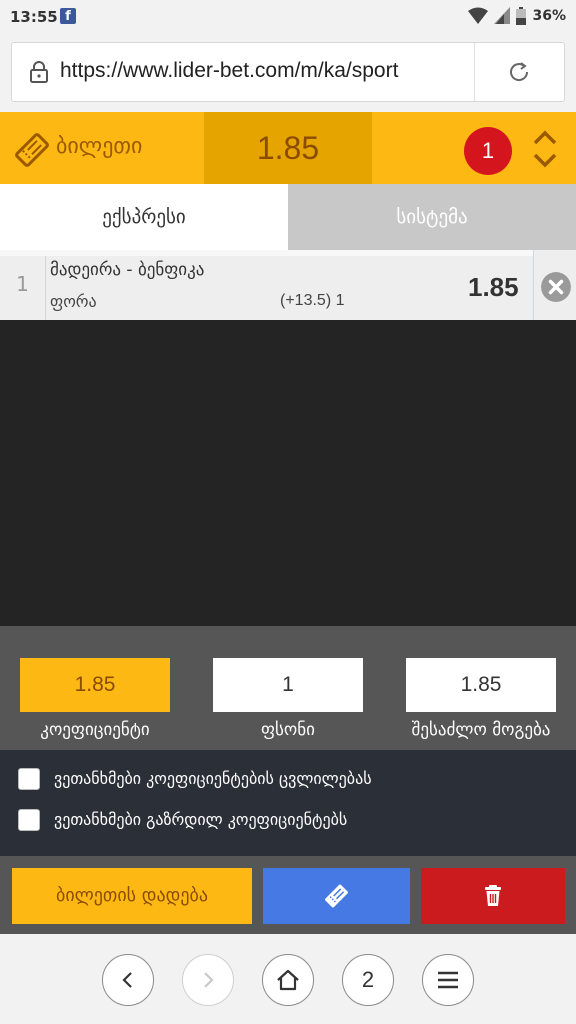  Describe the element at coordinates (95, 685) in the screenshot. I see `odds-value: 1.85` at that location.